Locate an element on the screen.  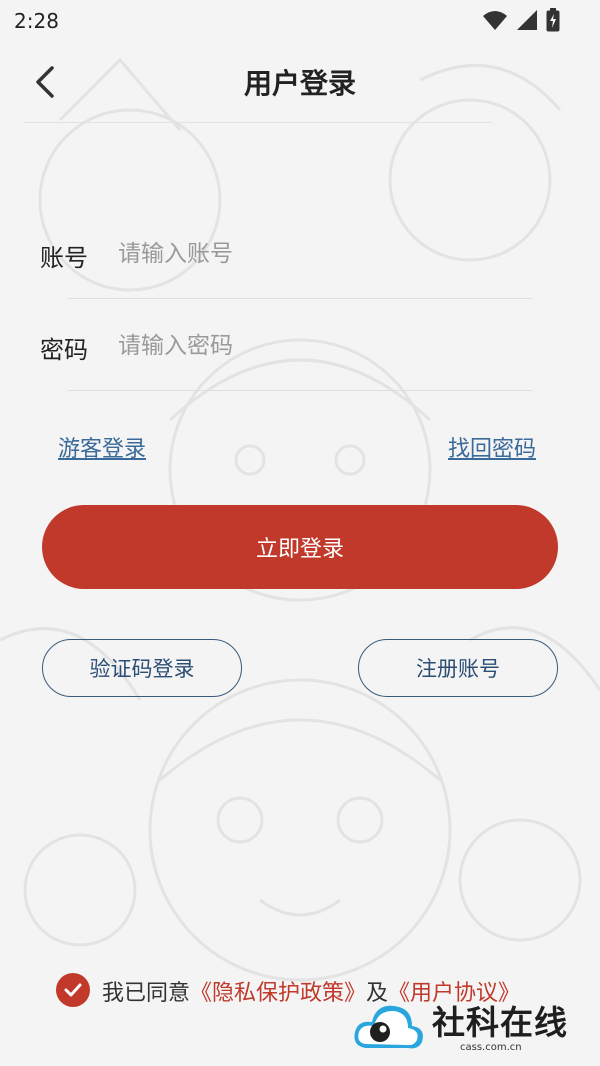
account-divider is located at coordinates (300, 298).